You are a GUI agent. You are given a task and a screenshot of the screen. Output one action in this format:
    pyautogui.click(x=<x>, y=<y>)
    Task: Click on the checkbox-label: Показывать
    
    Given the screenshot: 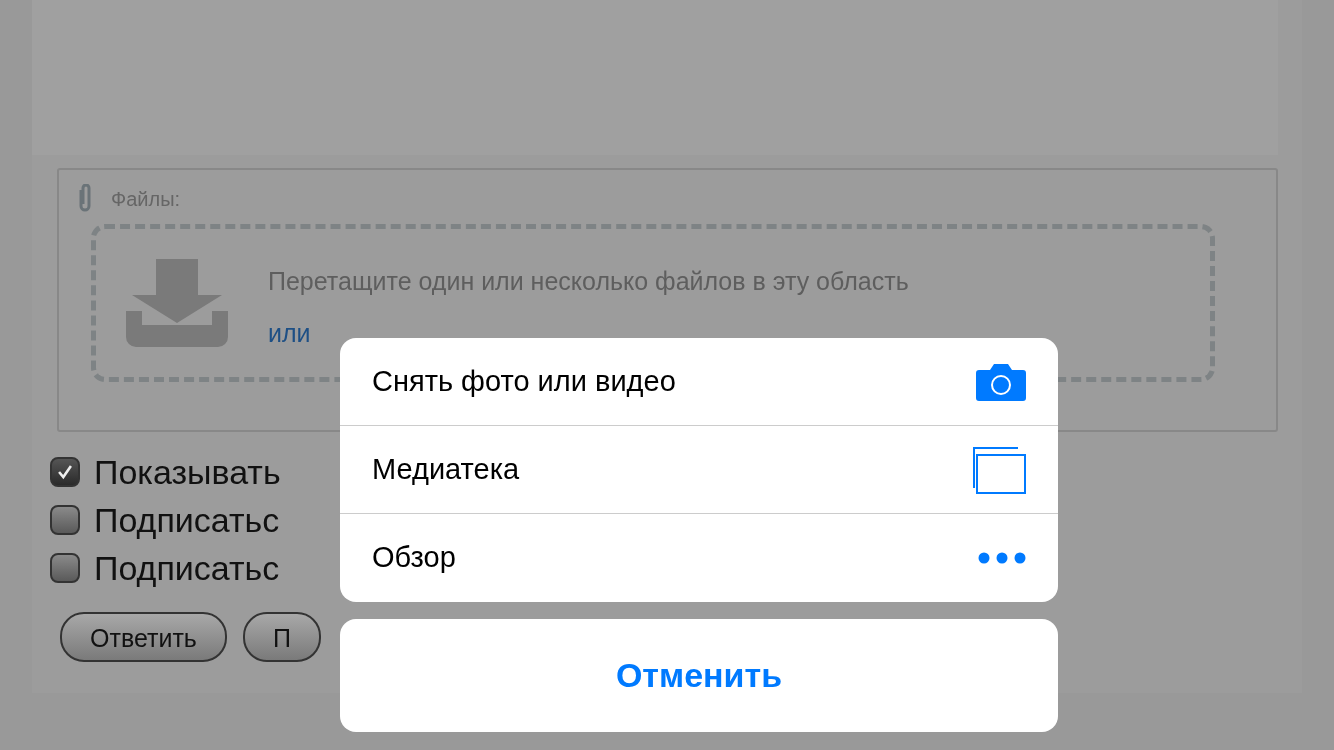 What is the action you would take?
    pyautogui.click(x=187, y=472)
    